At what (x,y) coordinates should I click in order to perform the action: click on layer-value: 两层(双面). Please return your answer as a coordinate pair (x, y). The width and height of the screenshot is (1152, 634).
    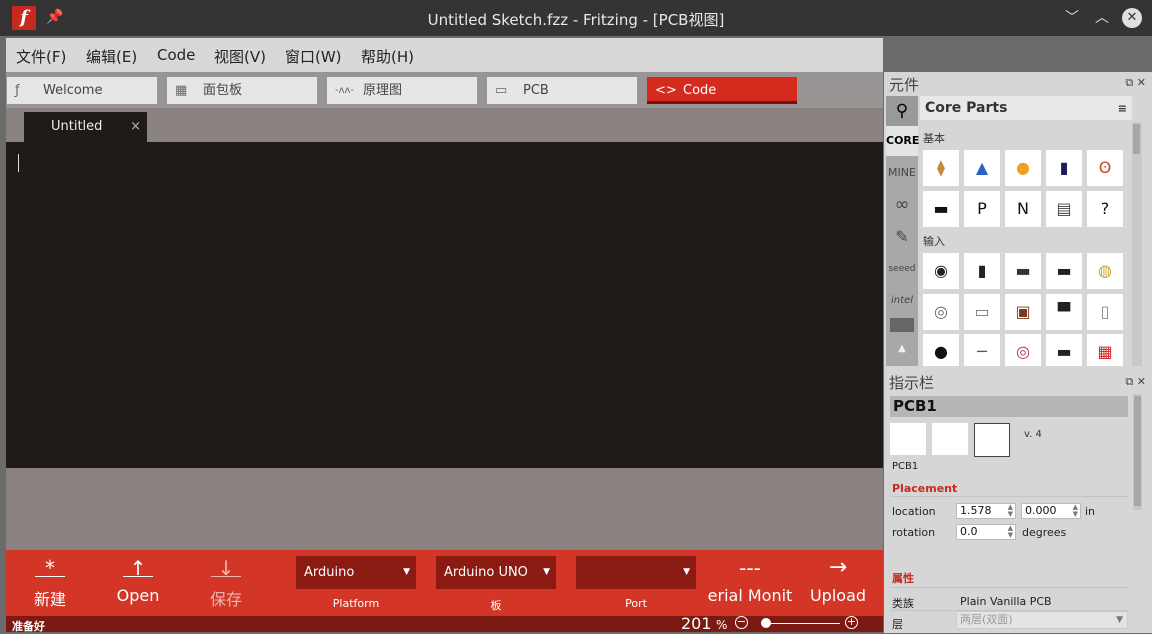
    Looking at the image, I should click on (986, 619).